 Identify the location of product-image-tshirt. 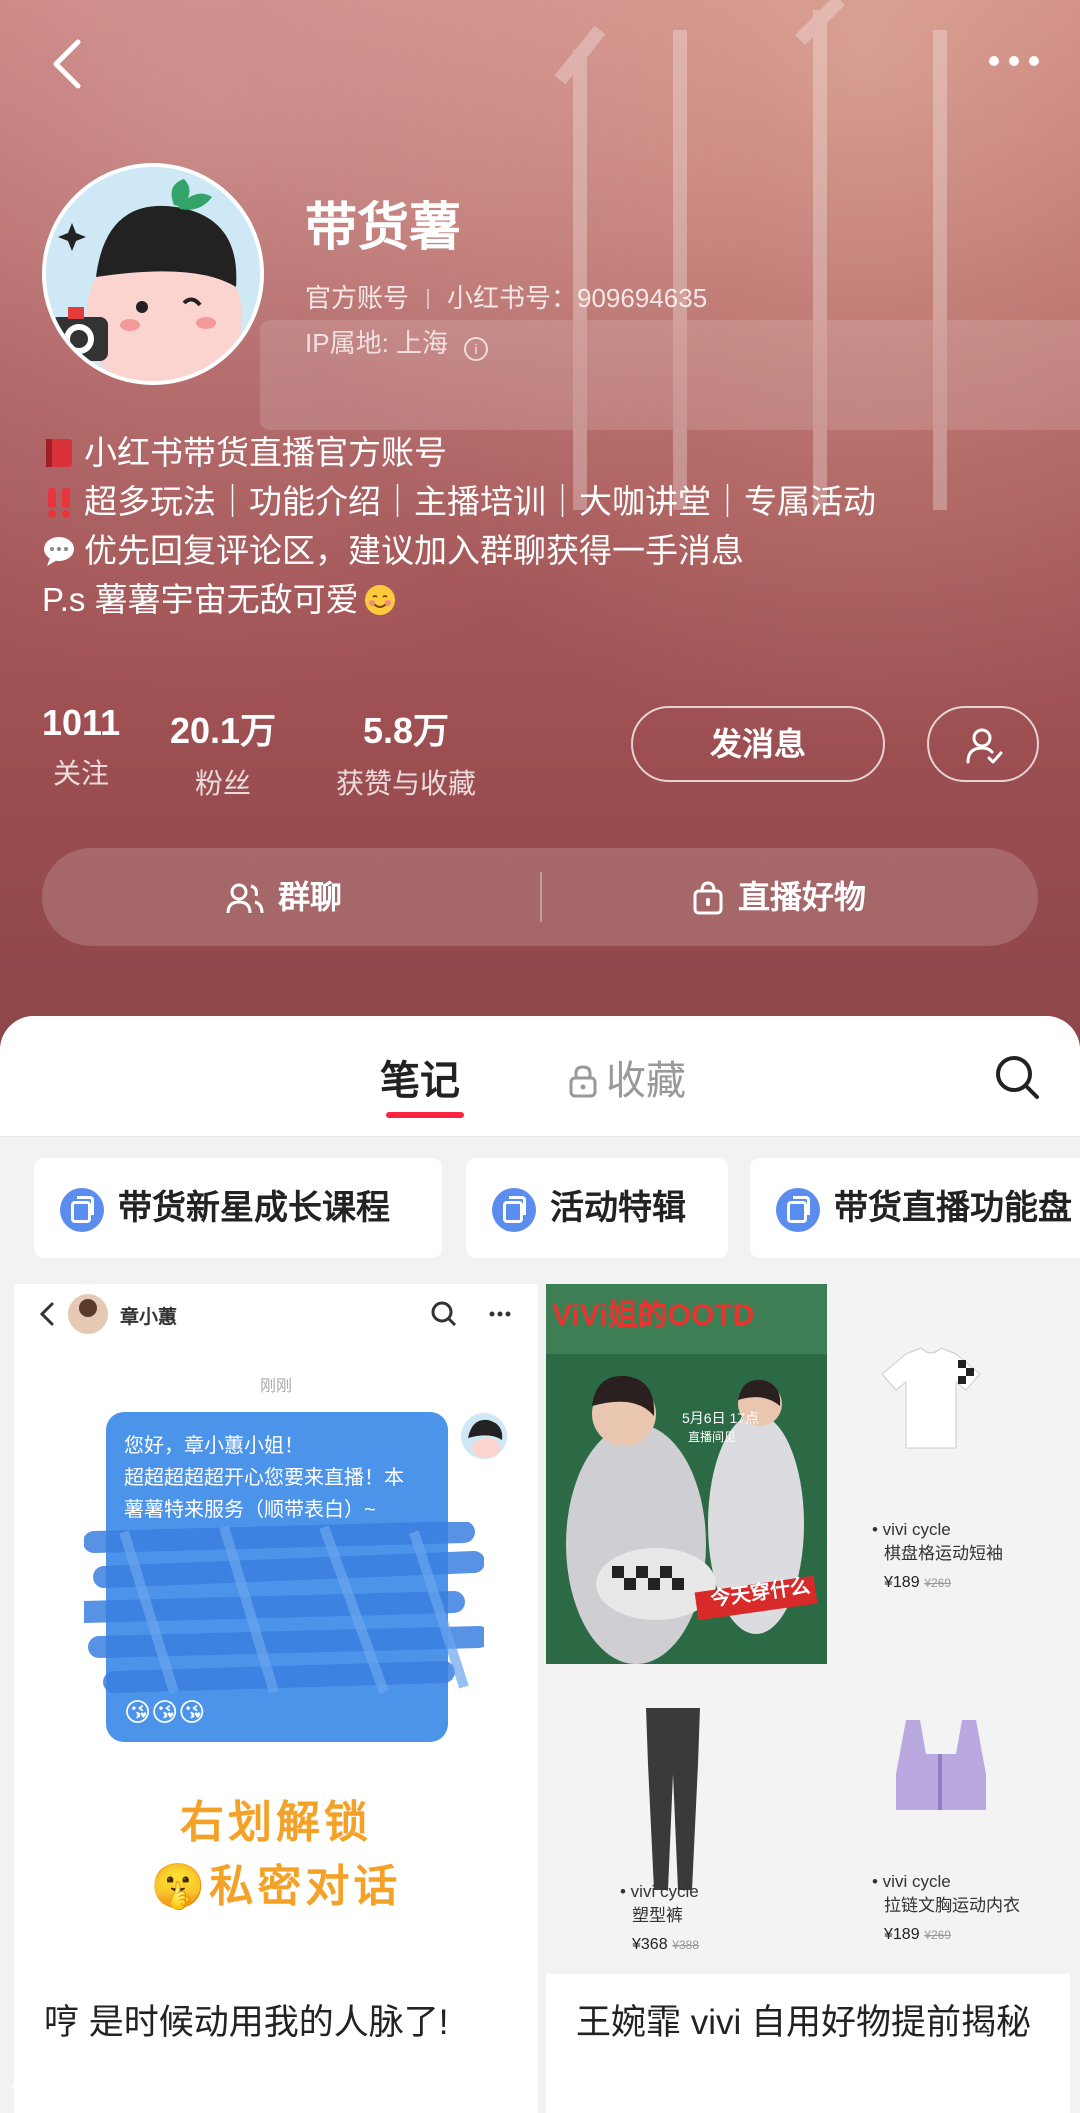
(931, 1398).